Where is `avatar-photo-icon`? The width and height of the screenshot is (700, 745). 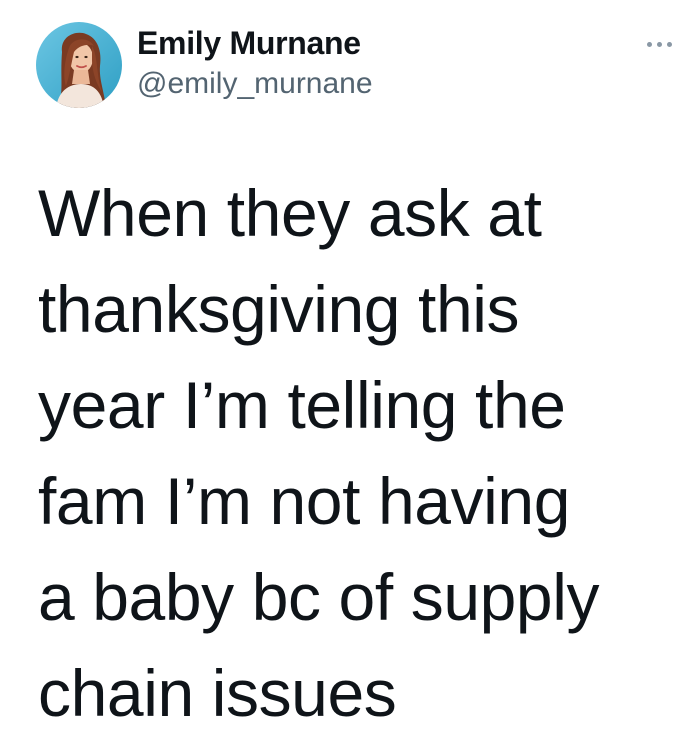 avatar-photo-icon is located at coordinates (79, 65).